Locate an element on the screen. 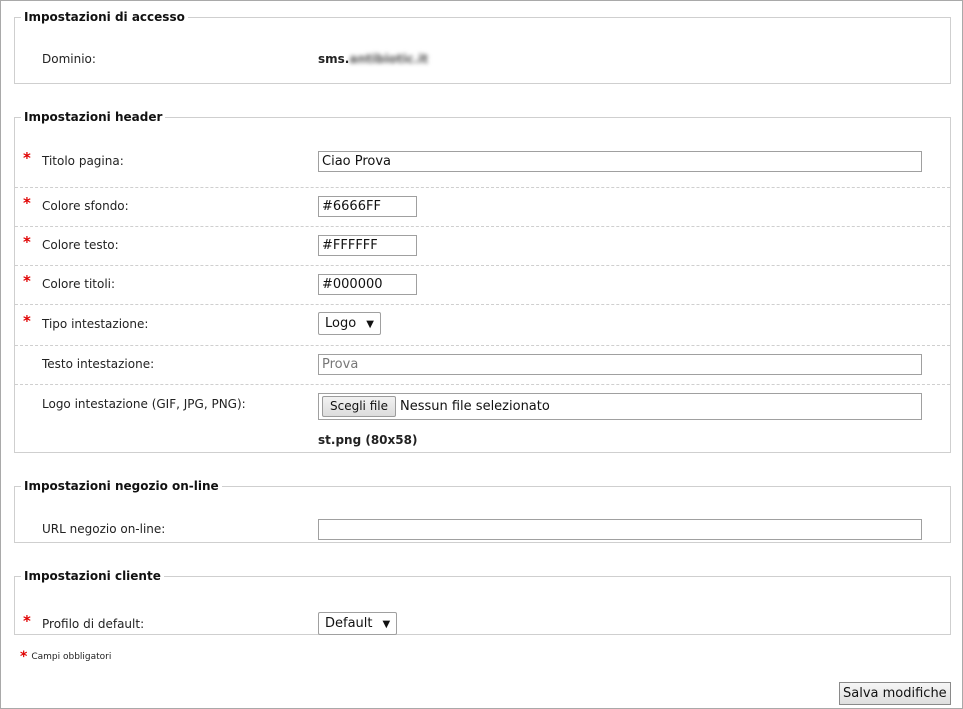 The image size is (963, 709). required-fields-note: * Campi obbligatori is located at coordinates (65, 657).